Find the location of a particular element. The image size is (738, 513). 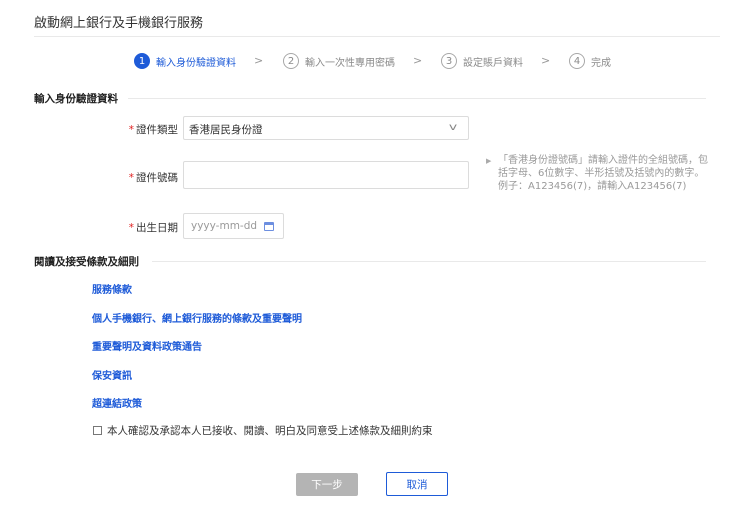

doc-number-input is located at coordinates (326, 175).